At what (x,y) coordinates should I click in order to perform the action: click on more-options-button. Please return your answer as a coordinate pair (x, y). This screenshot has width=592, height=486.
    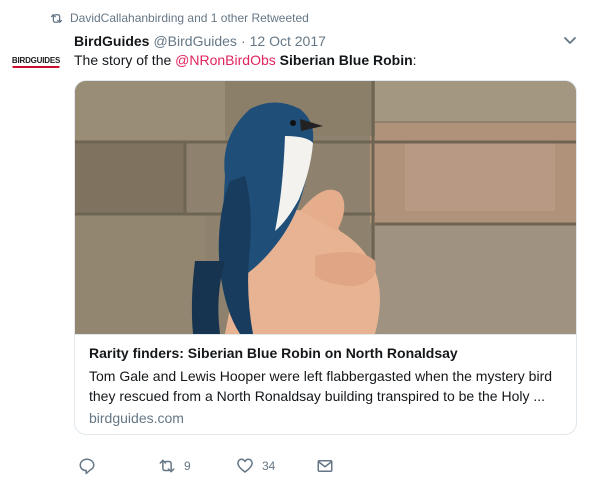
    Looking at the image, I should click on (570, 41).